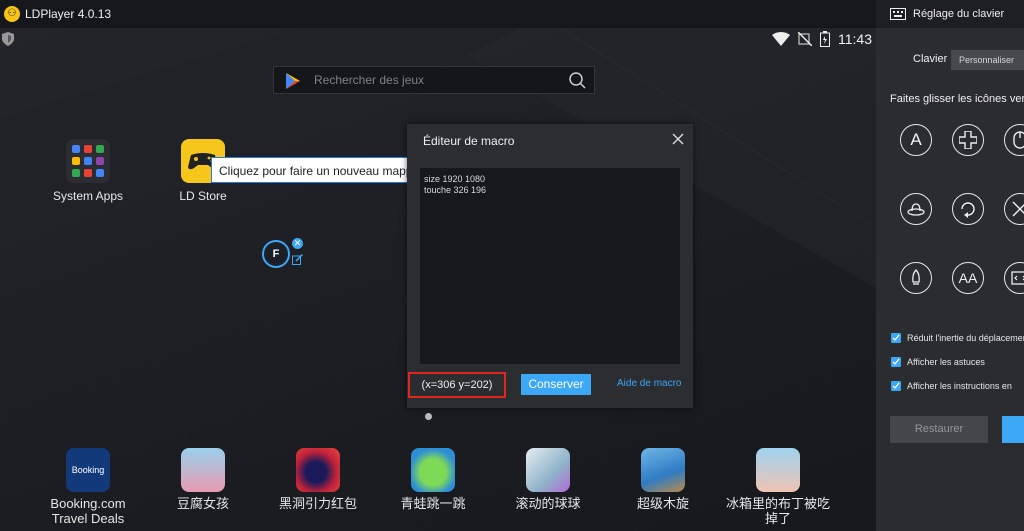 The height and width of the screenshot is (531, 1024). Describe the element at coordinates (916, 140) in the screenshot. I see `key-a-icon: A` at that location.